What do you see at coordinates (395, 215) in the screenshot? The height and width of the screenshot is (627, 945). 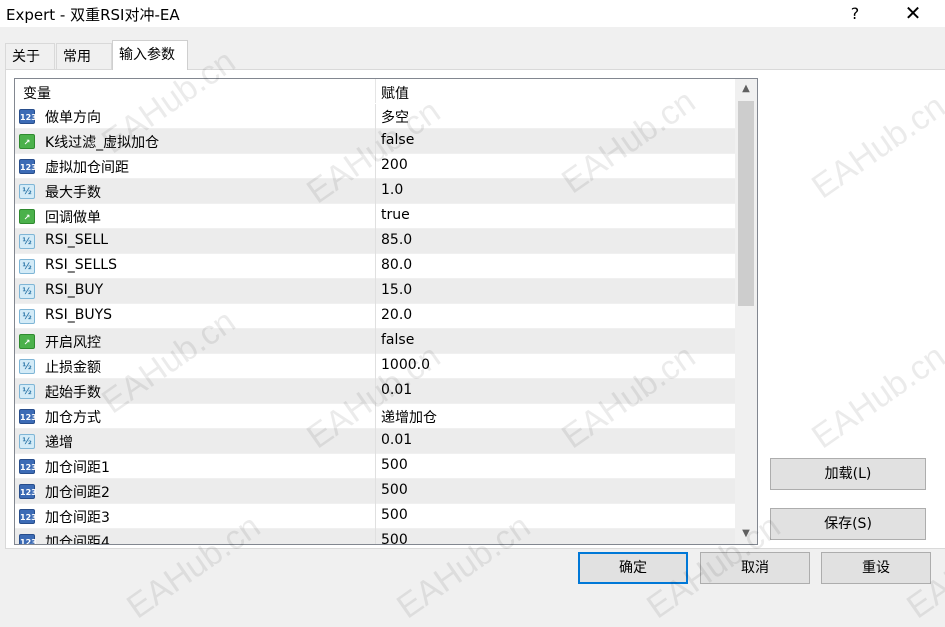 I see `parameter-value: true` at bounding box center [395, 215].